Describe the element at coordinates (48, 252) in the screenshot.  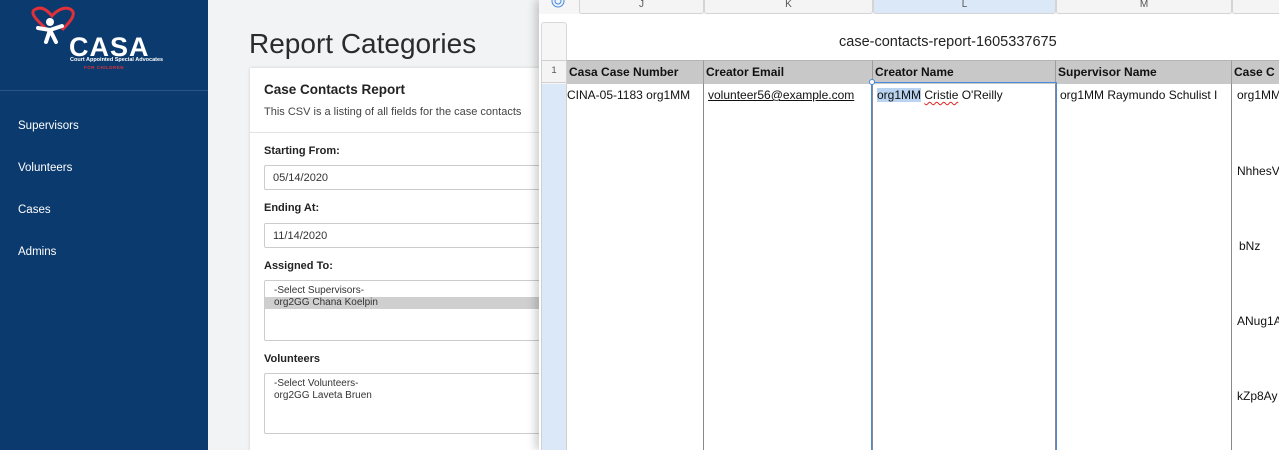
I see `sidebar-item-admins: Admins` at that location.